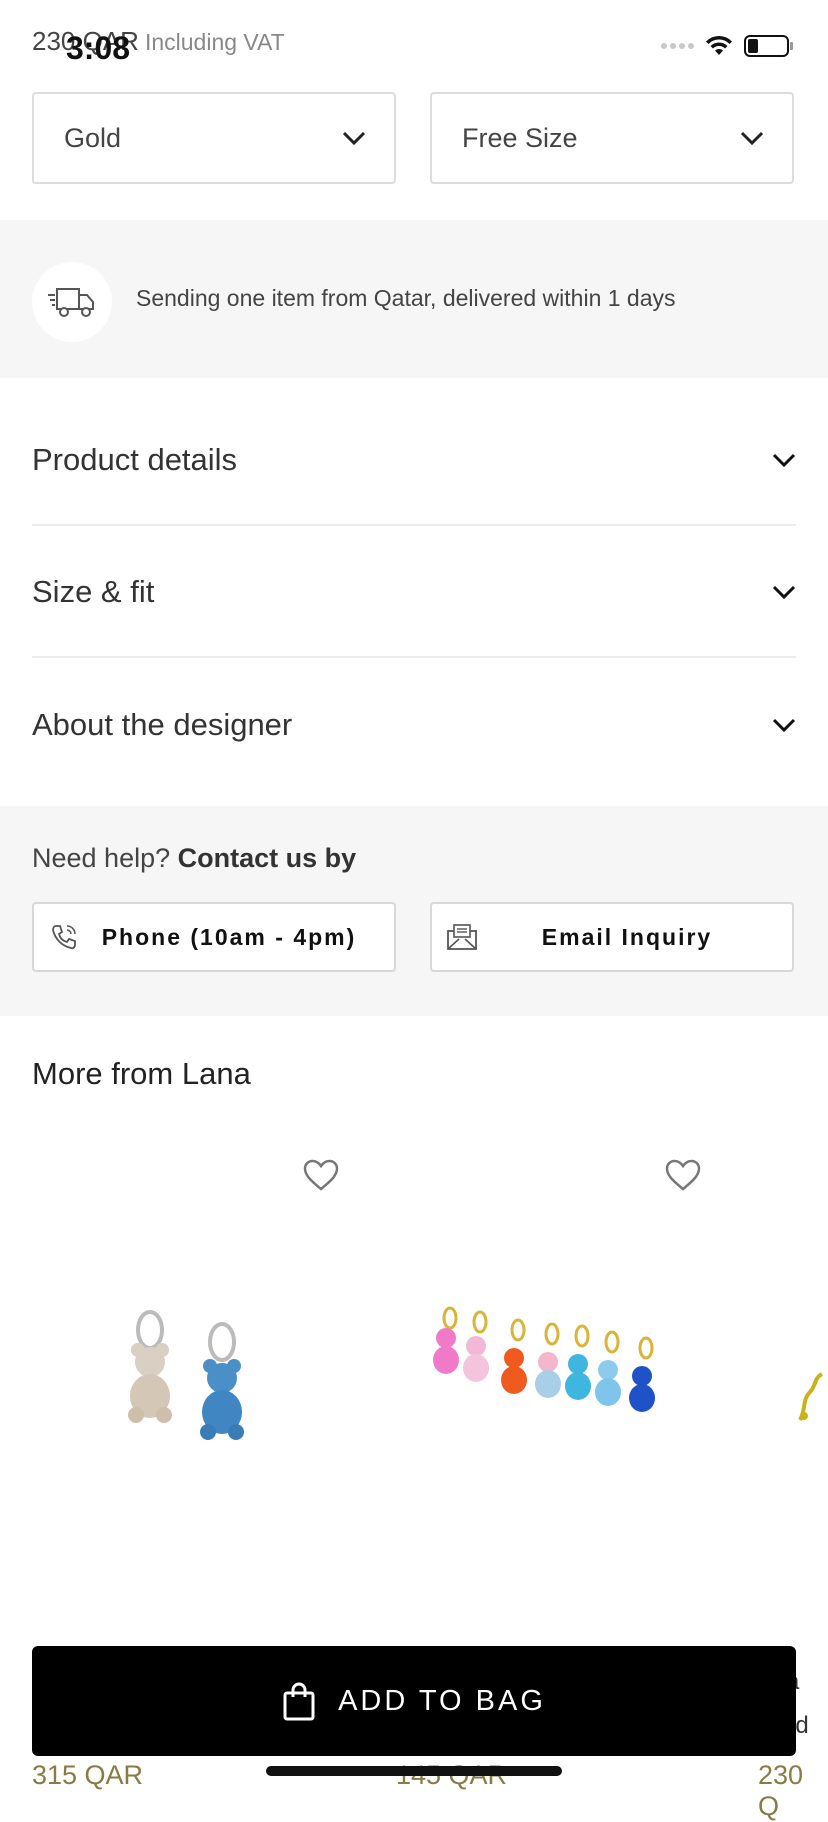 The height and width of the screenshot is (1822, 828). I want to click on home-indicator, so click(414, 1771).